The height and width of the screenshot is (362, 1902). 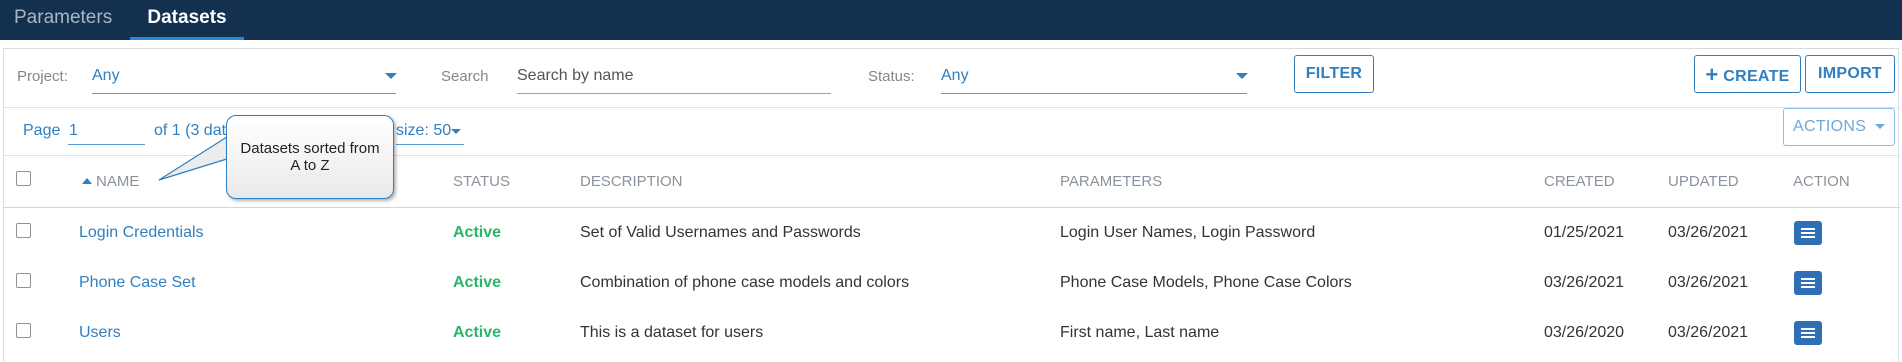 What do you see at coordinates (672, 332) in the screenshot?
I see `description-value: This is a dataset for users` at bounding box center [672, 332].